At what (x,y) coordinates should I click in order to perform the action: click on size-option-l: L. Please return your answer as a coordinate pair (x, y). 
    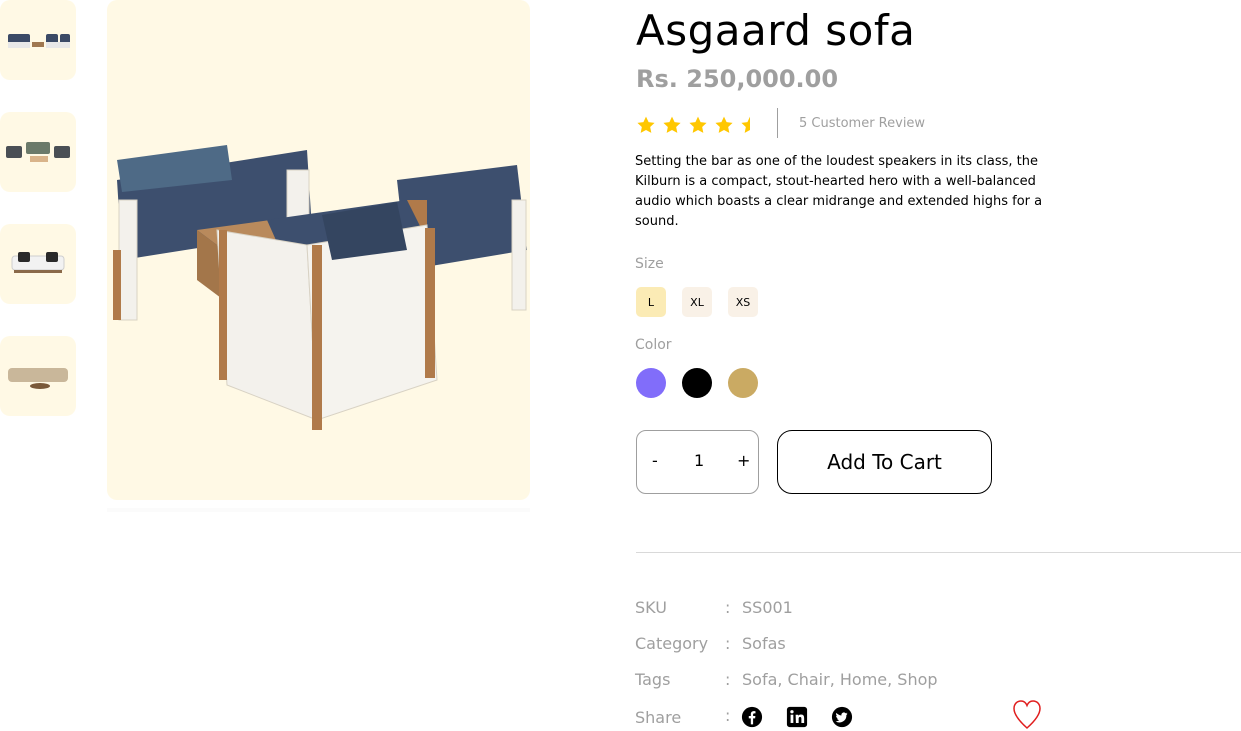
    Looking at the image, I should click on (651, 302).